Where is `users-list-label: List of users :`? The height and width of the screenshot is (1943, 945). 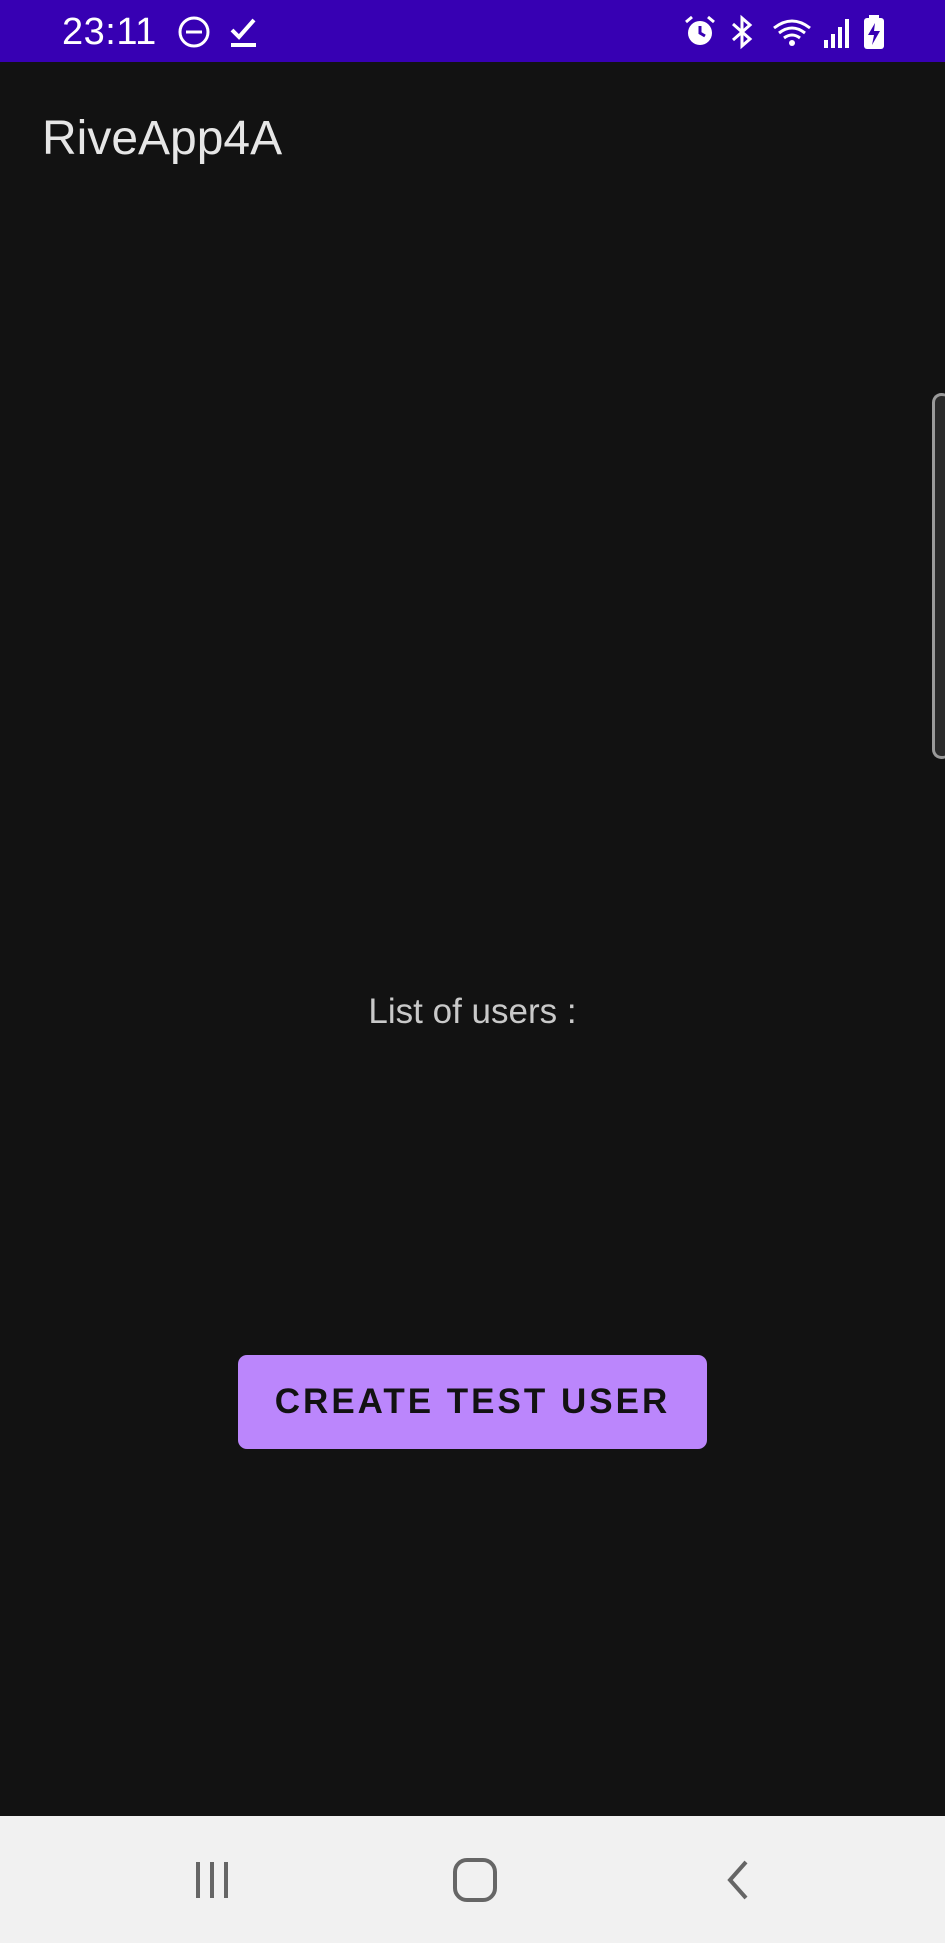 users-list-label: List of users : is located at coordinates (472, 1011).